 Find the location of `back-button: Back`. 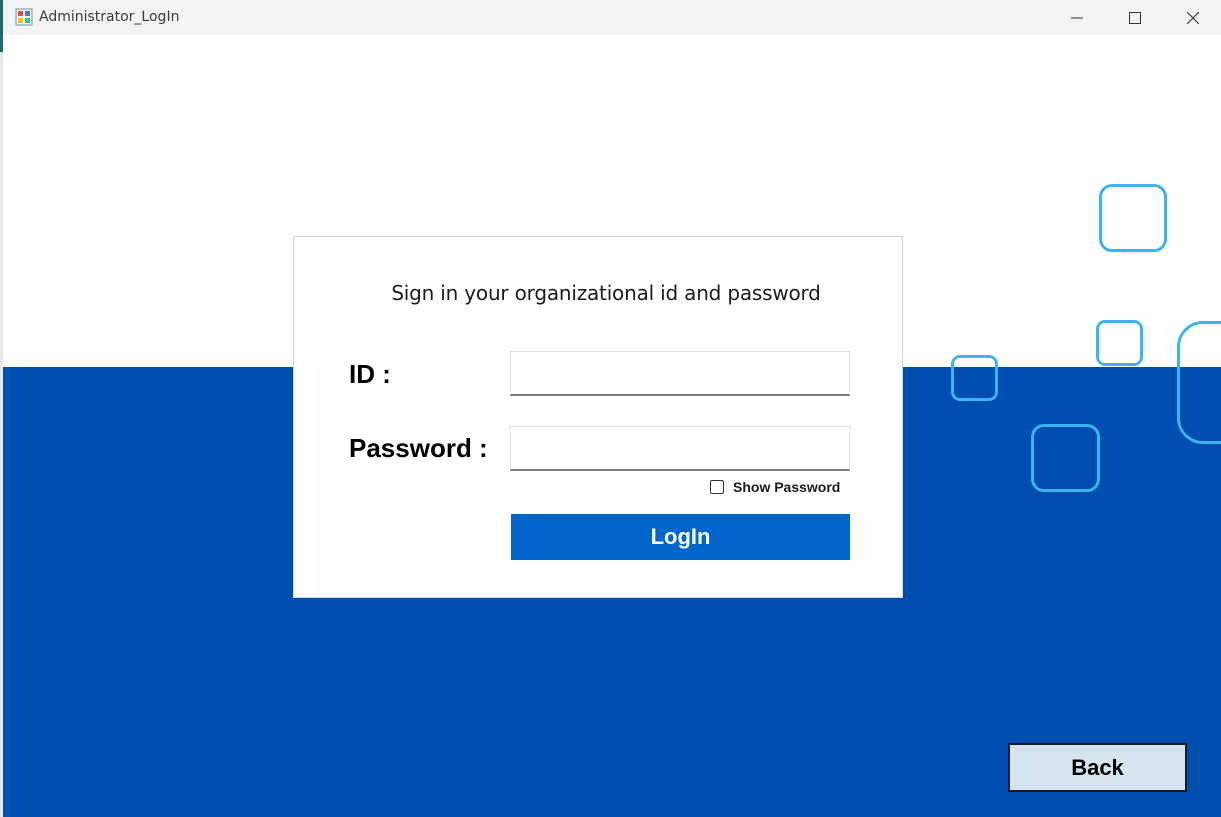

back-button: Back is located at coordinates (1097, 767).